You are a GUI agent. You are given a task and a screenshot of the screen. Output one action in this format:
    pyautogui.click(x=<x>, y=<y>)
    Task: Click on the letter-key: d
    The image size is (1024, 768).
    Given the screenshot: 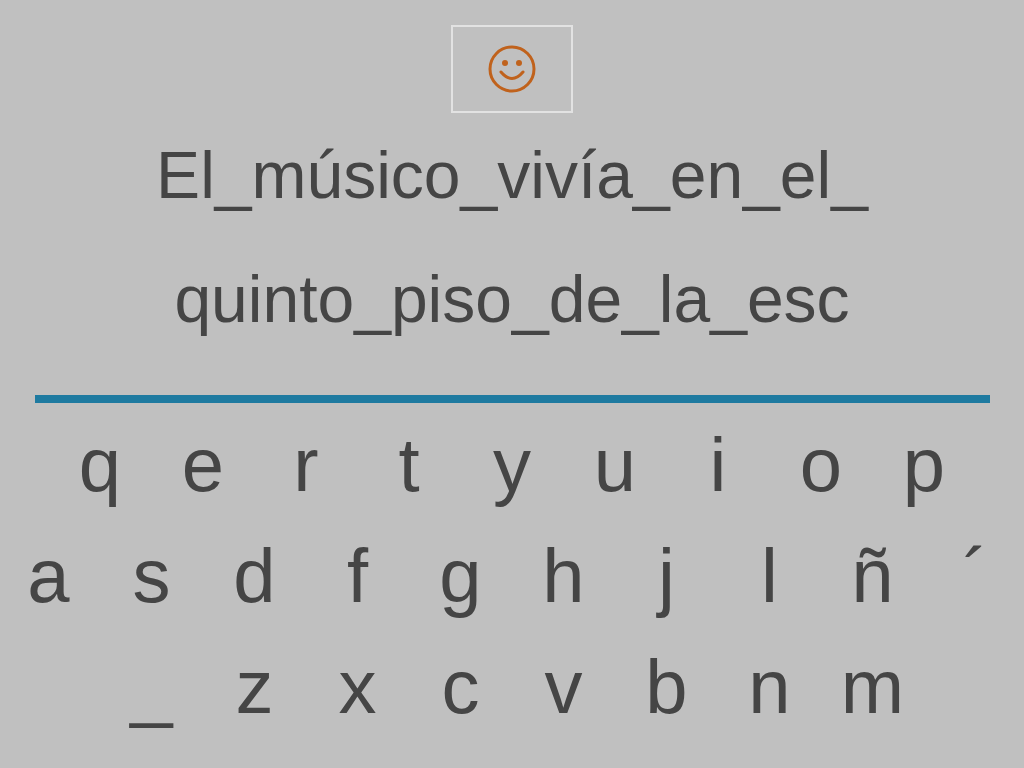 What is the action you would take?
    pyautogui.click(x=254, y=575)
    